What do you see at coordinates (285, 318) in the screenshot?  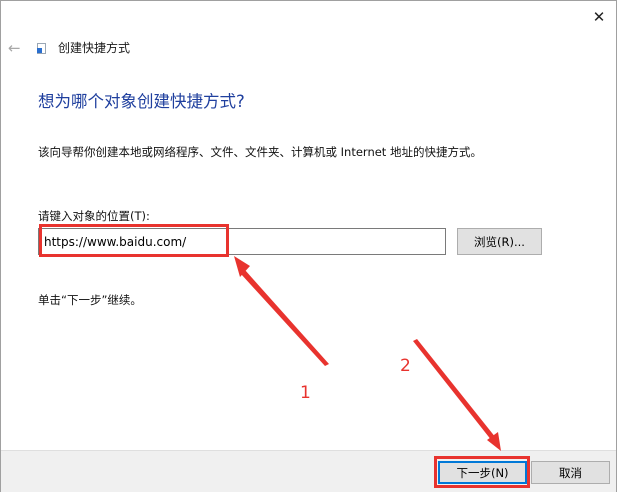 I see `arrow-1-shaft` at bounding box center [285, 318].